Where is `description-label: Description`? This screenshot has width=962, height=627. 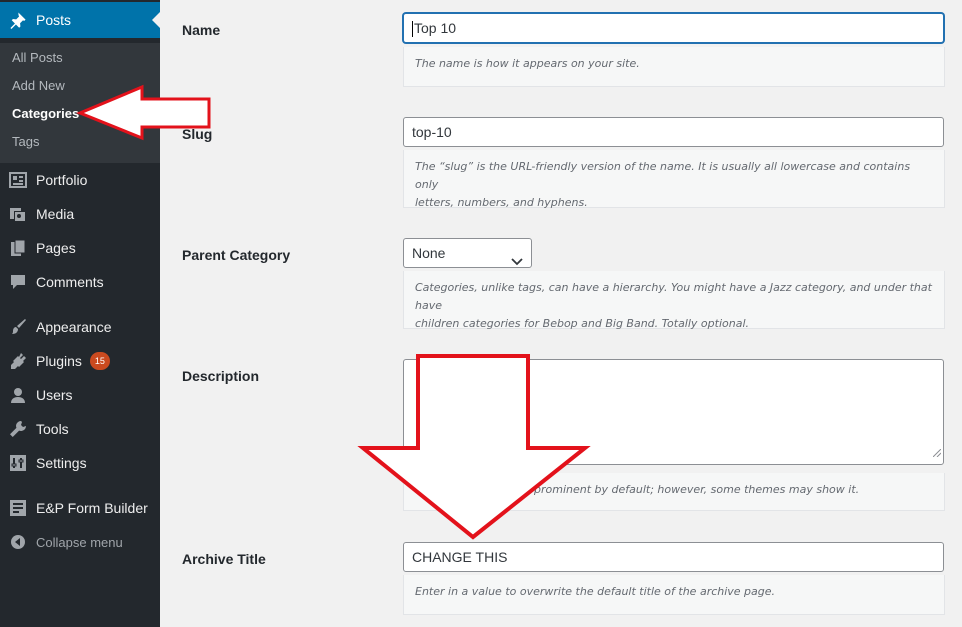 description-label: Description is located at coordinates (221, 376).